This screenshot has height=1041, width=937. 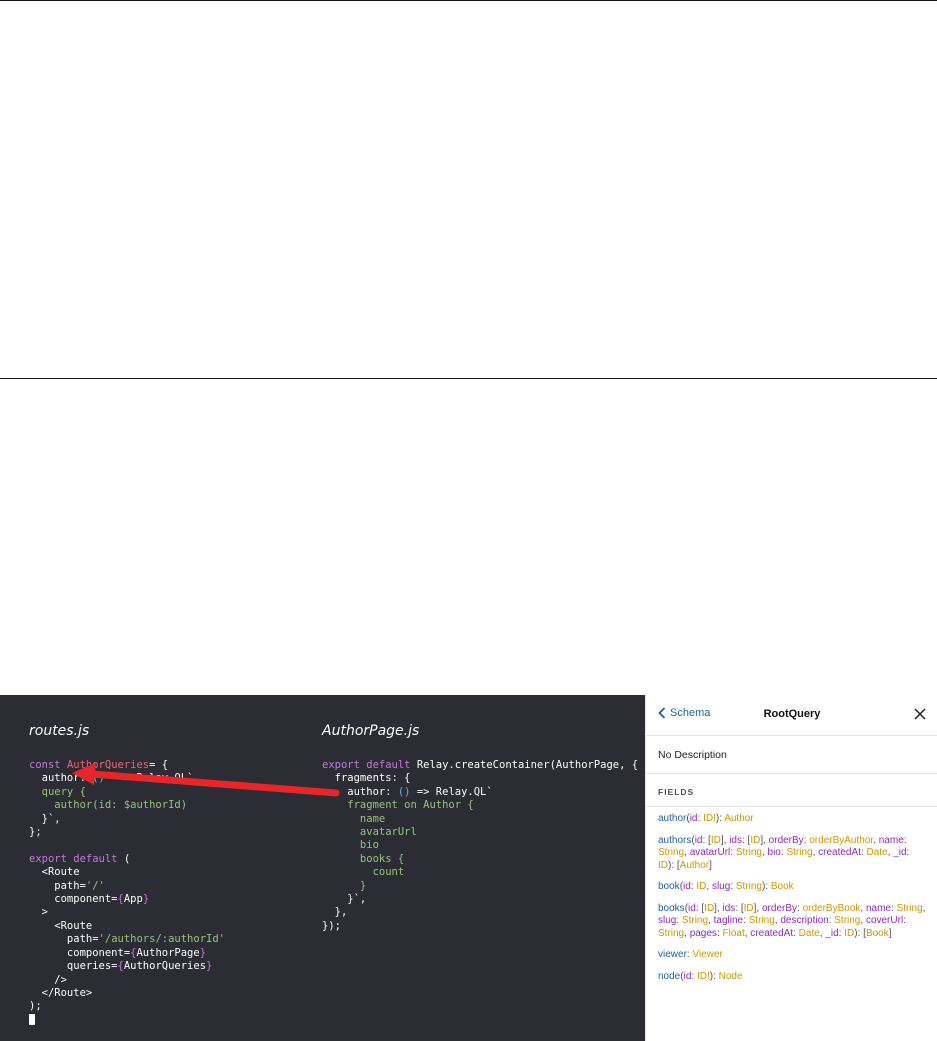 I want to click on type-link: Float, so click(x=734, y=933).